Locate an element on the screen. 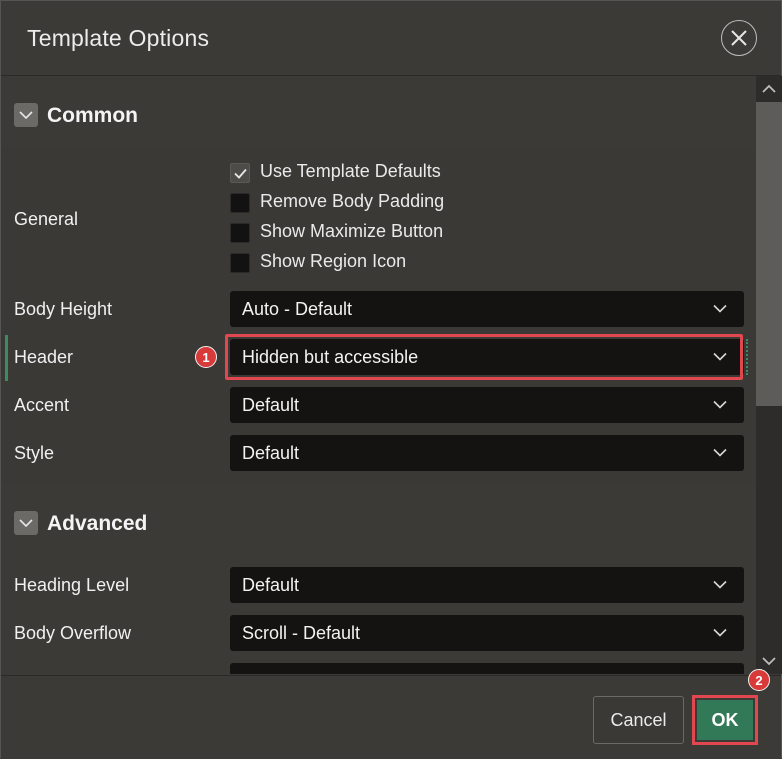 Image resolution: width=782 pixels, height=759 pixels. select-style: Default is located at coordinates (487, 453).